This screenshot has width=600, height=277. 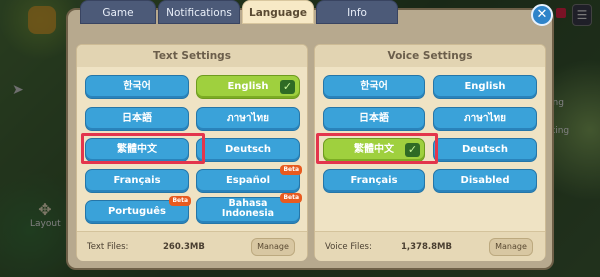 What do you see at coordinates (273, 247) in the screenshot?
I see `text-manage-button: Manage` at bounding box center [273, 247].